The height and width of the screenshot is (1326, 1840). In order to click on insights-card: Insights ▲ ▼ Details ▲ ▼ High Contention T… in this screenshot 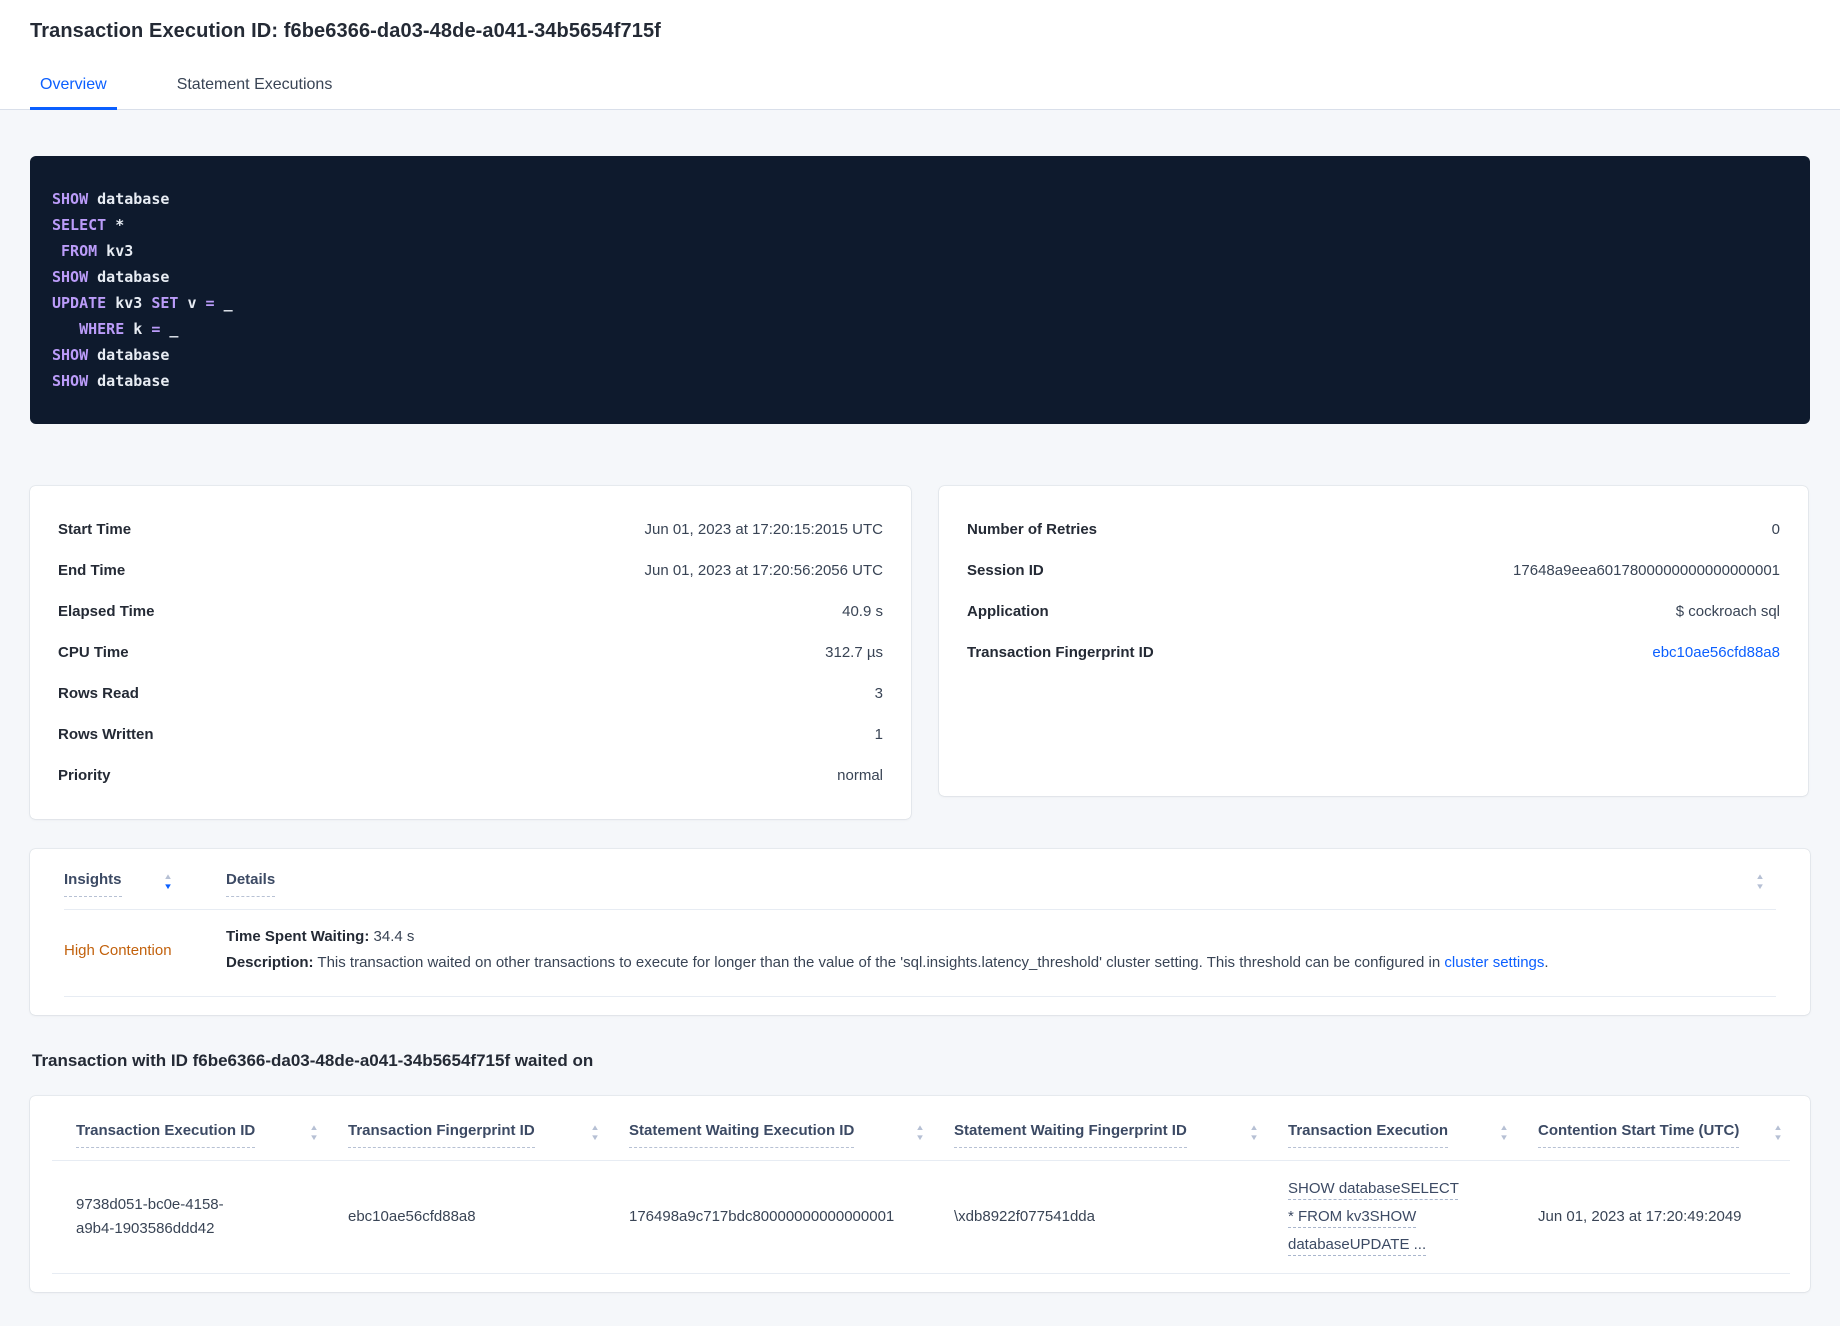, I will do `click(920, 932)`.